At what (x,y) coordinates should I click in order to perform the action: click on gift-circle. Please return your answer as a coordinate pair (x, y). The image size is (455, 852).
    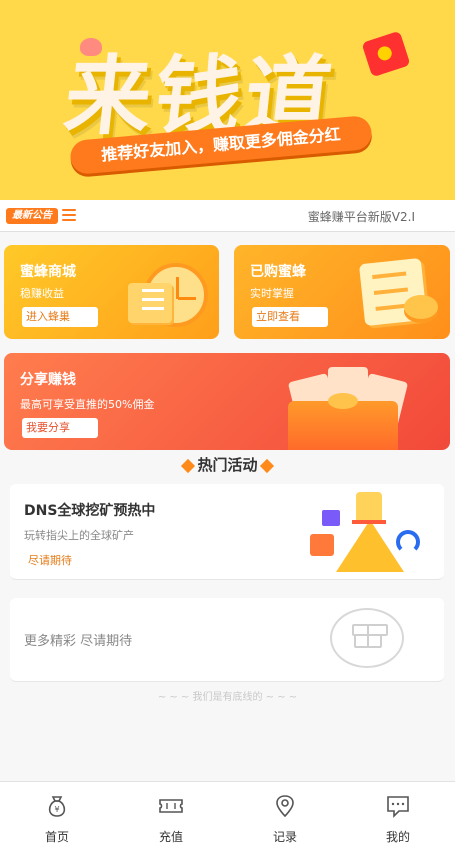
    Looking at the image, I should click on (367, 638).